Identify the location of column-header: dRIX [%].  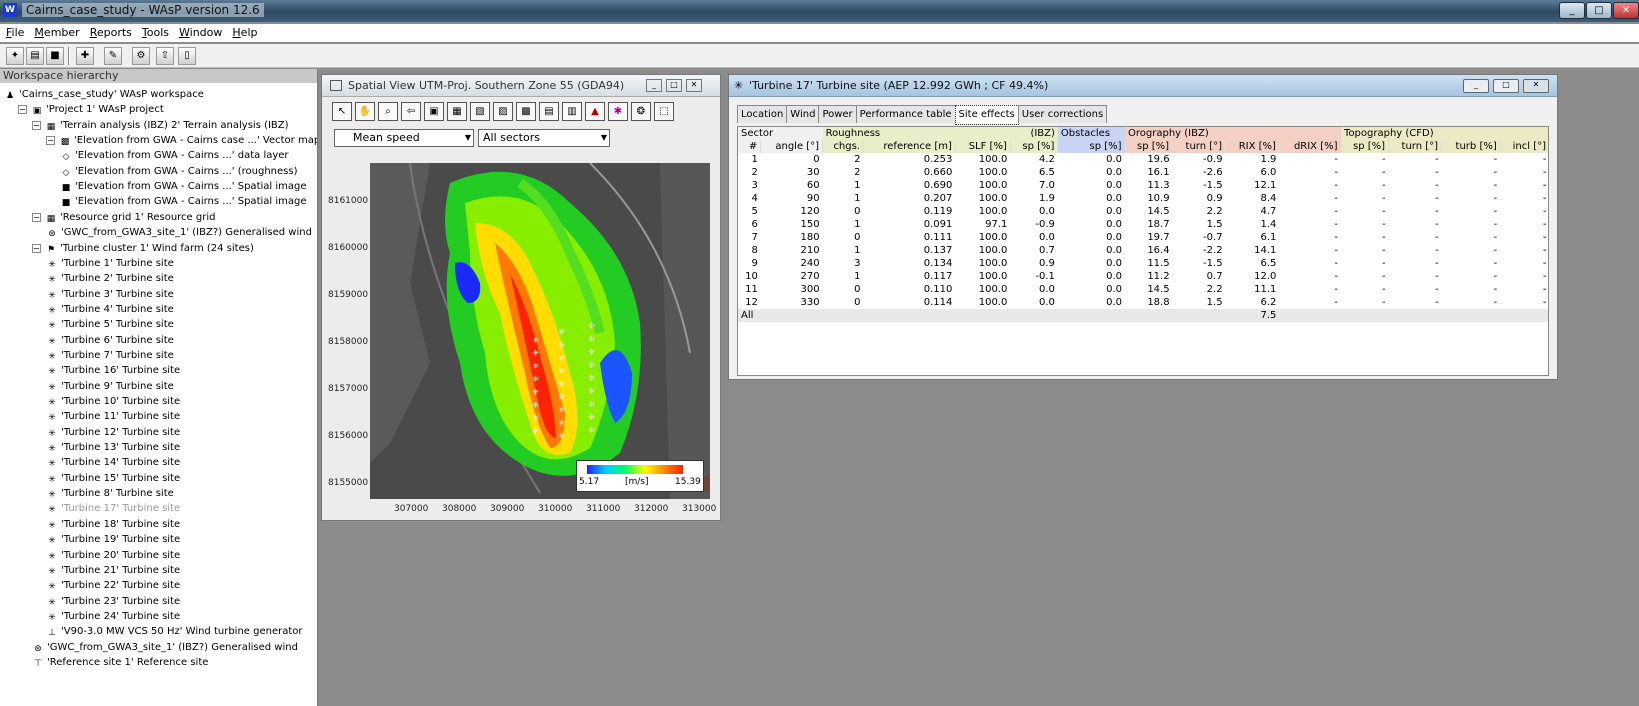
(1310, 146).